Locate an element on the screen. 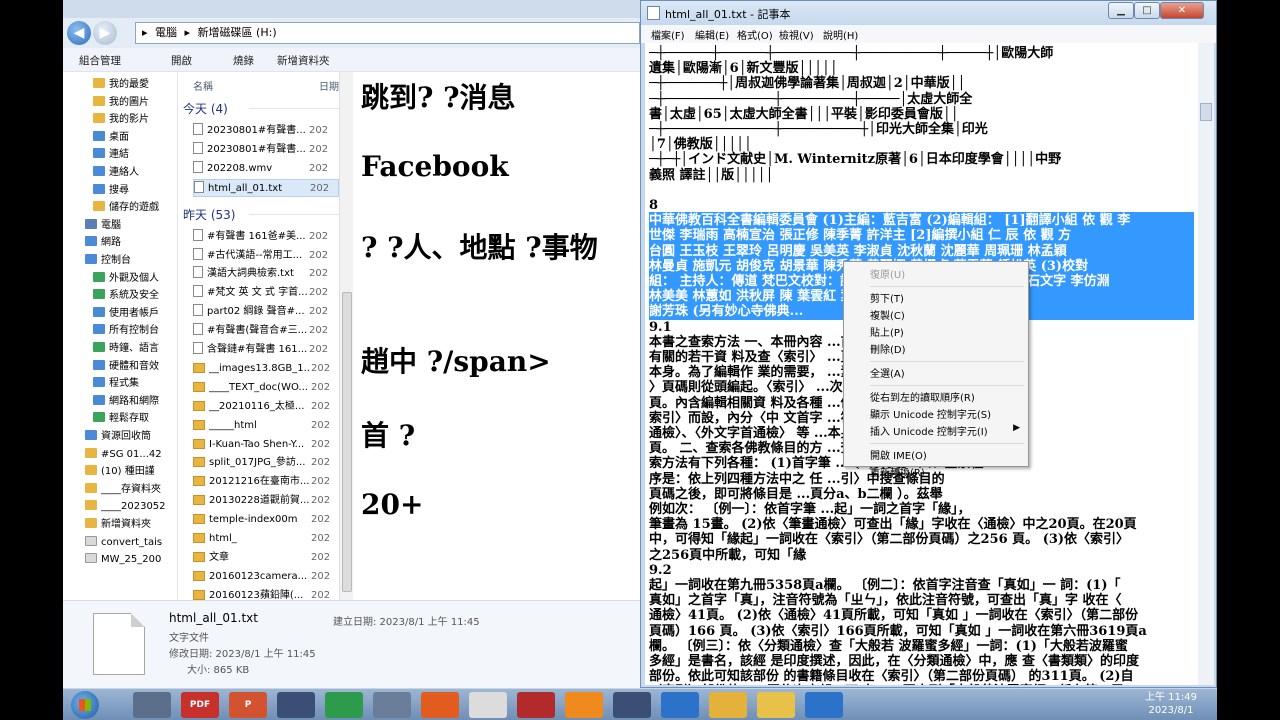 The height and width of the screenshot is (720, 1280). breadcrumb-drive: 新增磁碟區 (H:) is located at coordinates (237, 32).